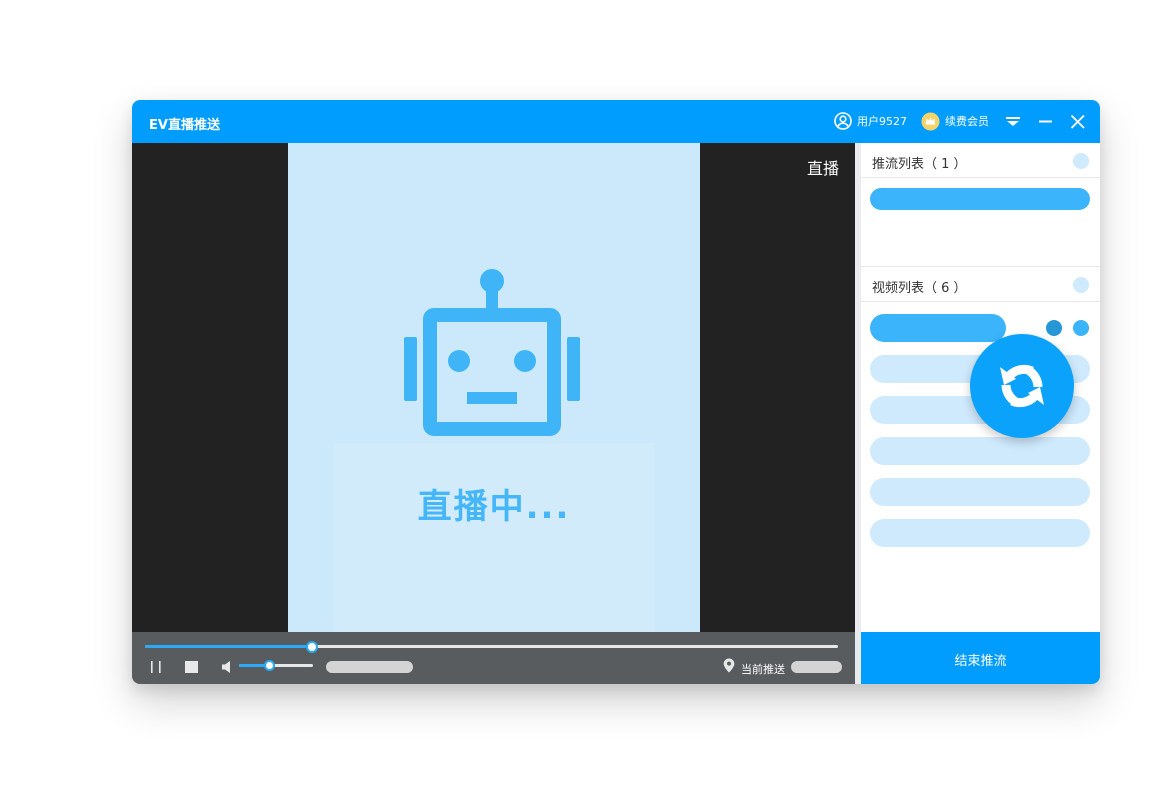  What do you see at coordinates (228, 646) in the screenshot?
I see `progress-fill` at bounding box center [228, 646].